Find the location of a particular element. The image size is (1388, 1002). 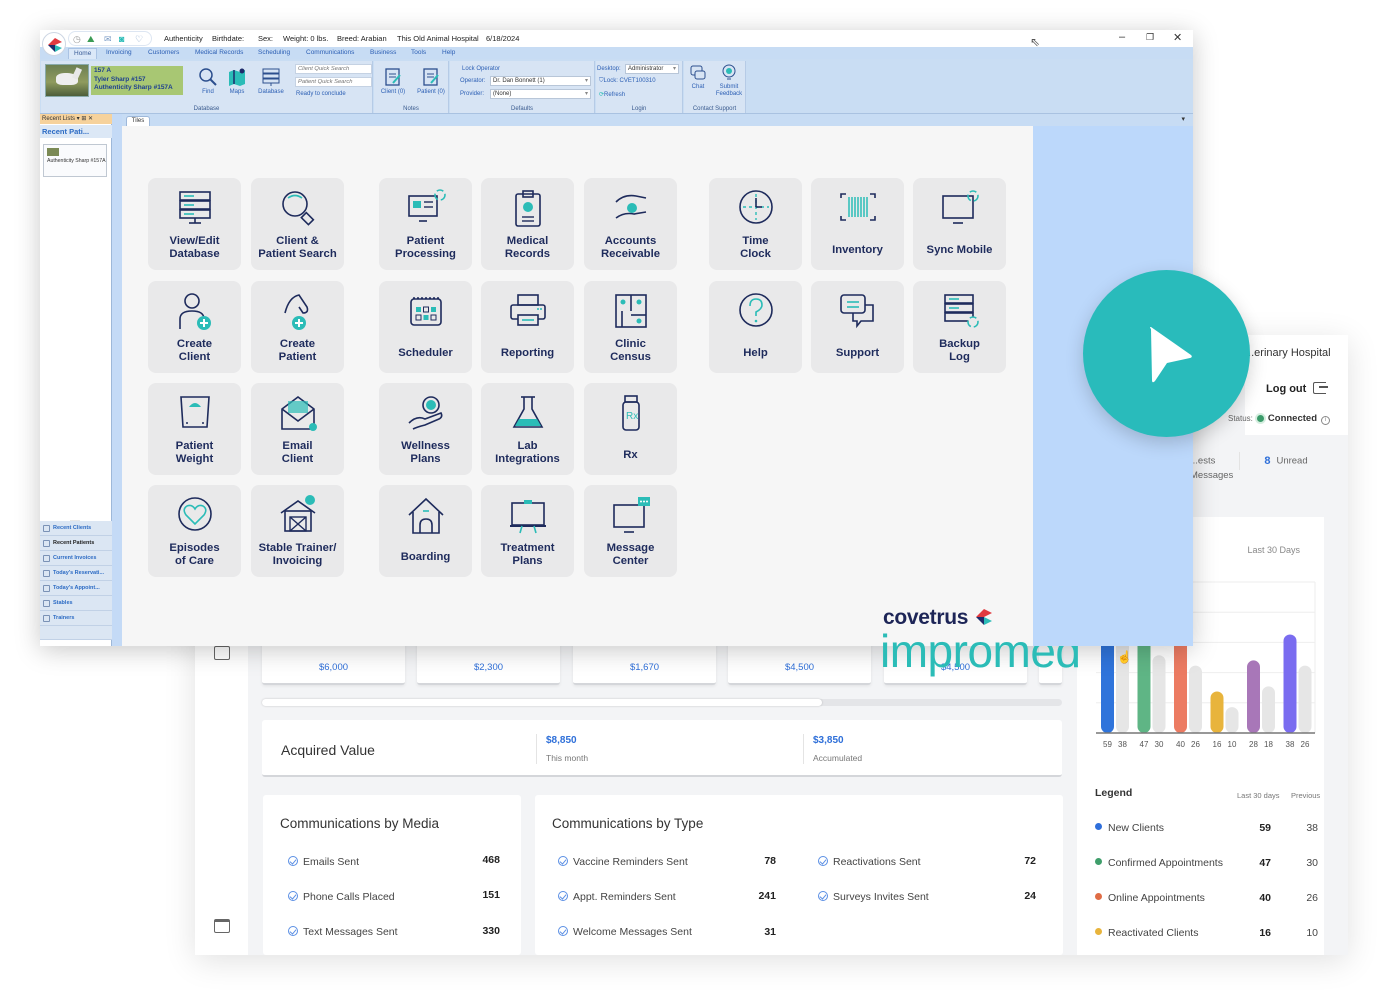

tile-help: Help is located at coordinates (755, 327).